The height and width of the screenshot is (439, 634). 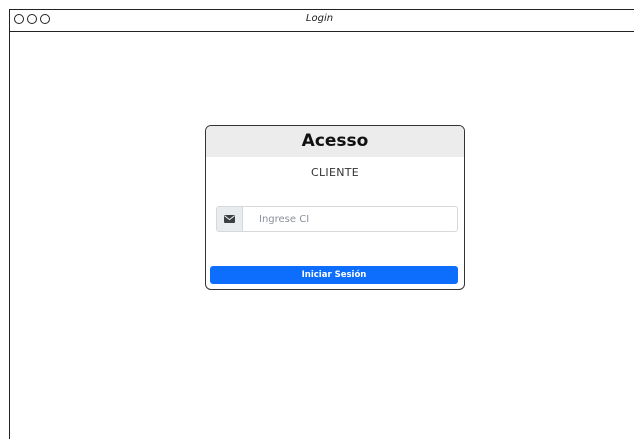 What do you see at coordinates (334, 172) in the screenshot?
I see `card-subtitle: CLIENTE` at bounding box center [334, 172].